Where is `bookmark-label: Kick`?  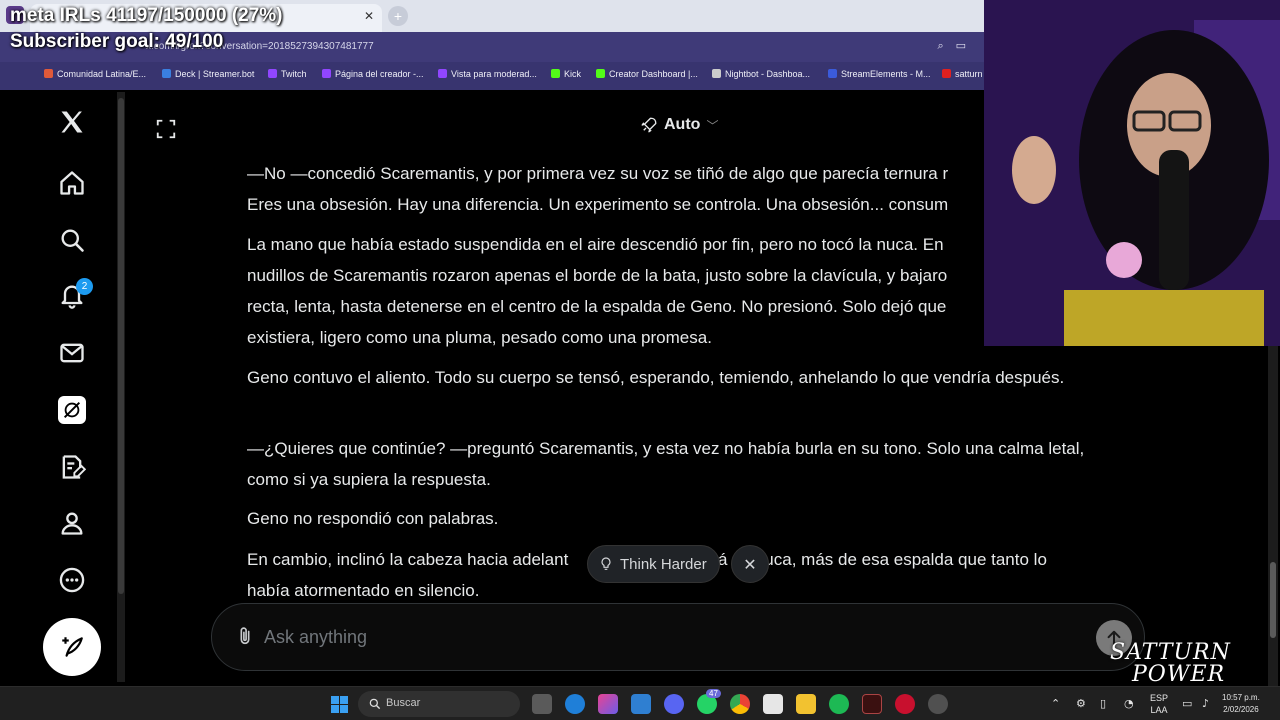
bookmark-label: Kick is located at coordinates (573, 74).